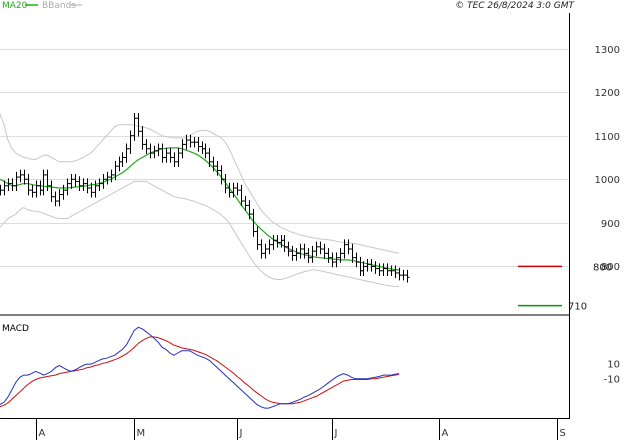  What do you see at coordinates (289, 6) in the screenshot?
I see `chart-header: MA20 BBands © TEC 26/8/2024 3:0 GMT` at bounding box center [289, 6].